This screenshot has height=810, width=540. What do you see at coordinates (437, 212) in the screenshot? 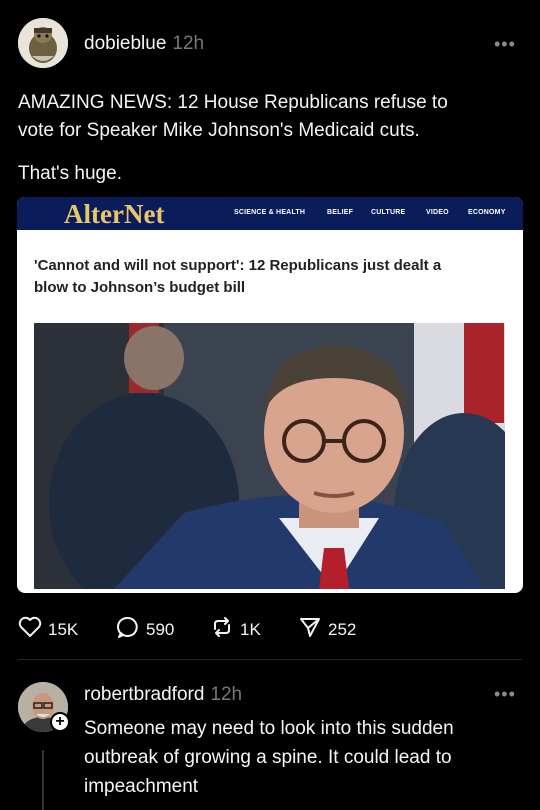
I see `nav-video: VIDEO` at bounding box center [437, 212].